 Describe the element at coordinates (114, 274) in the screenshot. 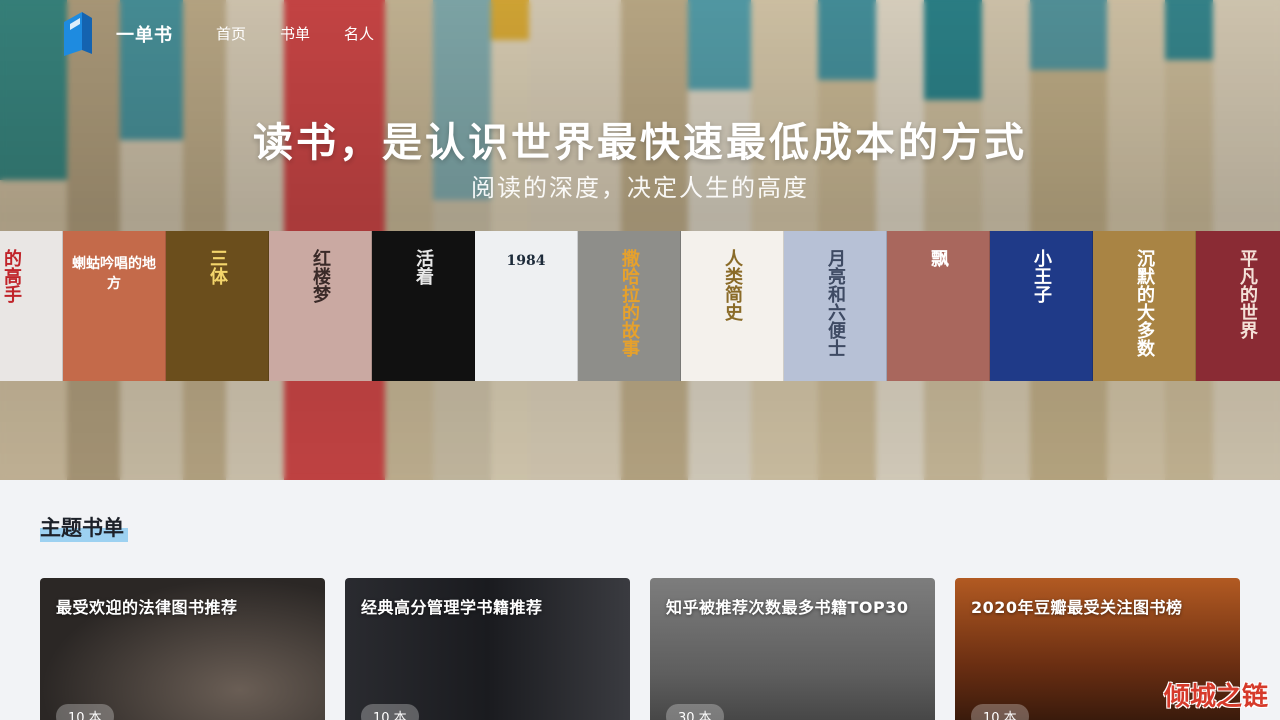

I see `book-cover-title: 蝲蛄吟唱的地方` at that location.